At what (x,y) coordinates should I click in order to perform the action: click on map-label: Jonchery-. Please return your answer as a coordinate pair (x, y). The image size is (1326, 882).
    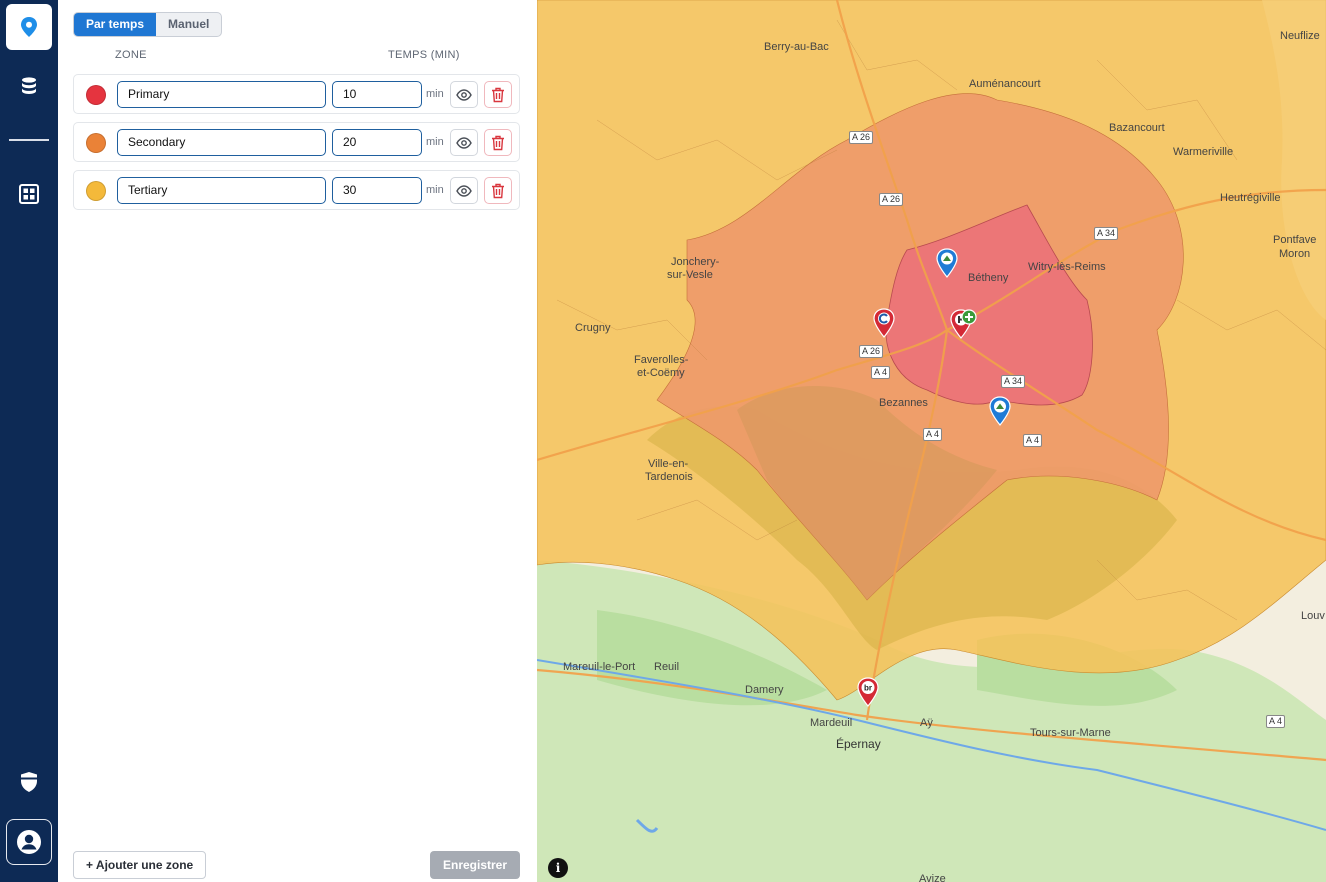
    Looking at the image, I should click on (695, 262).